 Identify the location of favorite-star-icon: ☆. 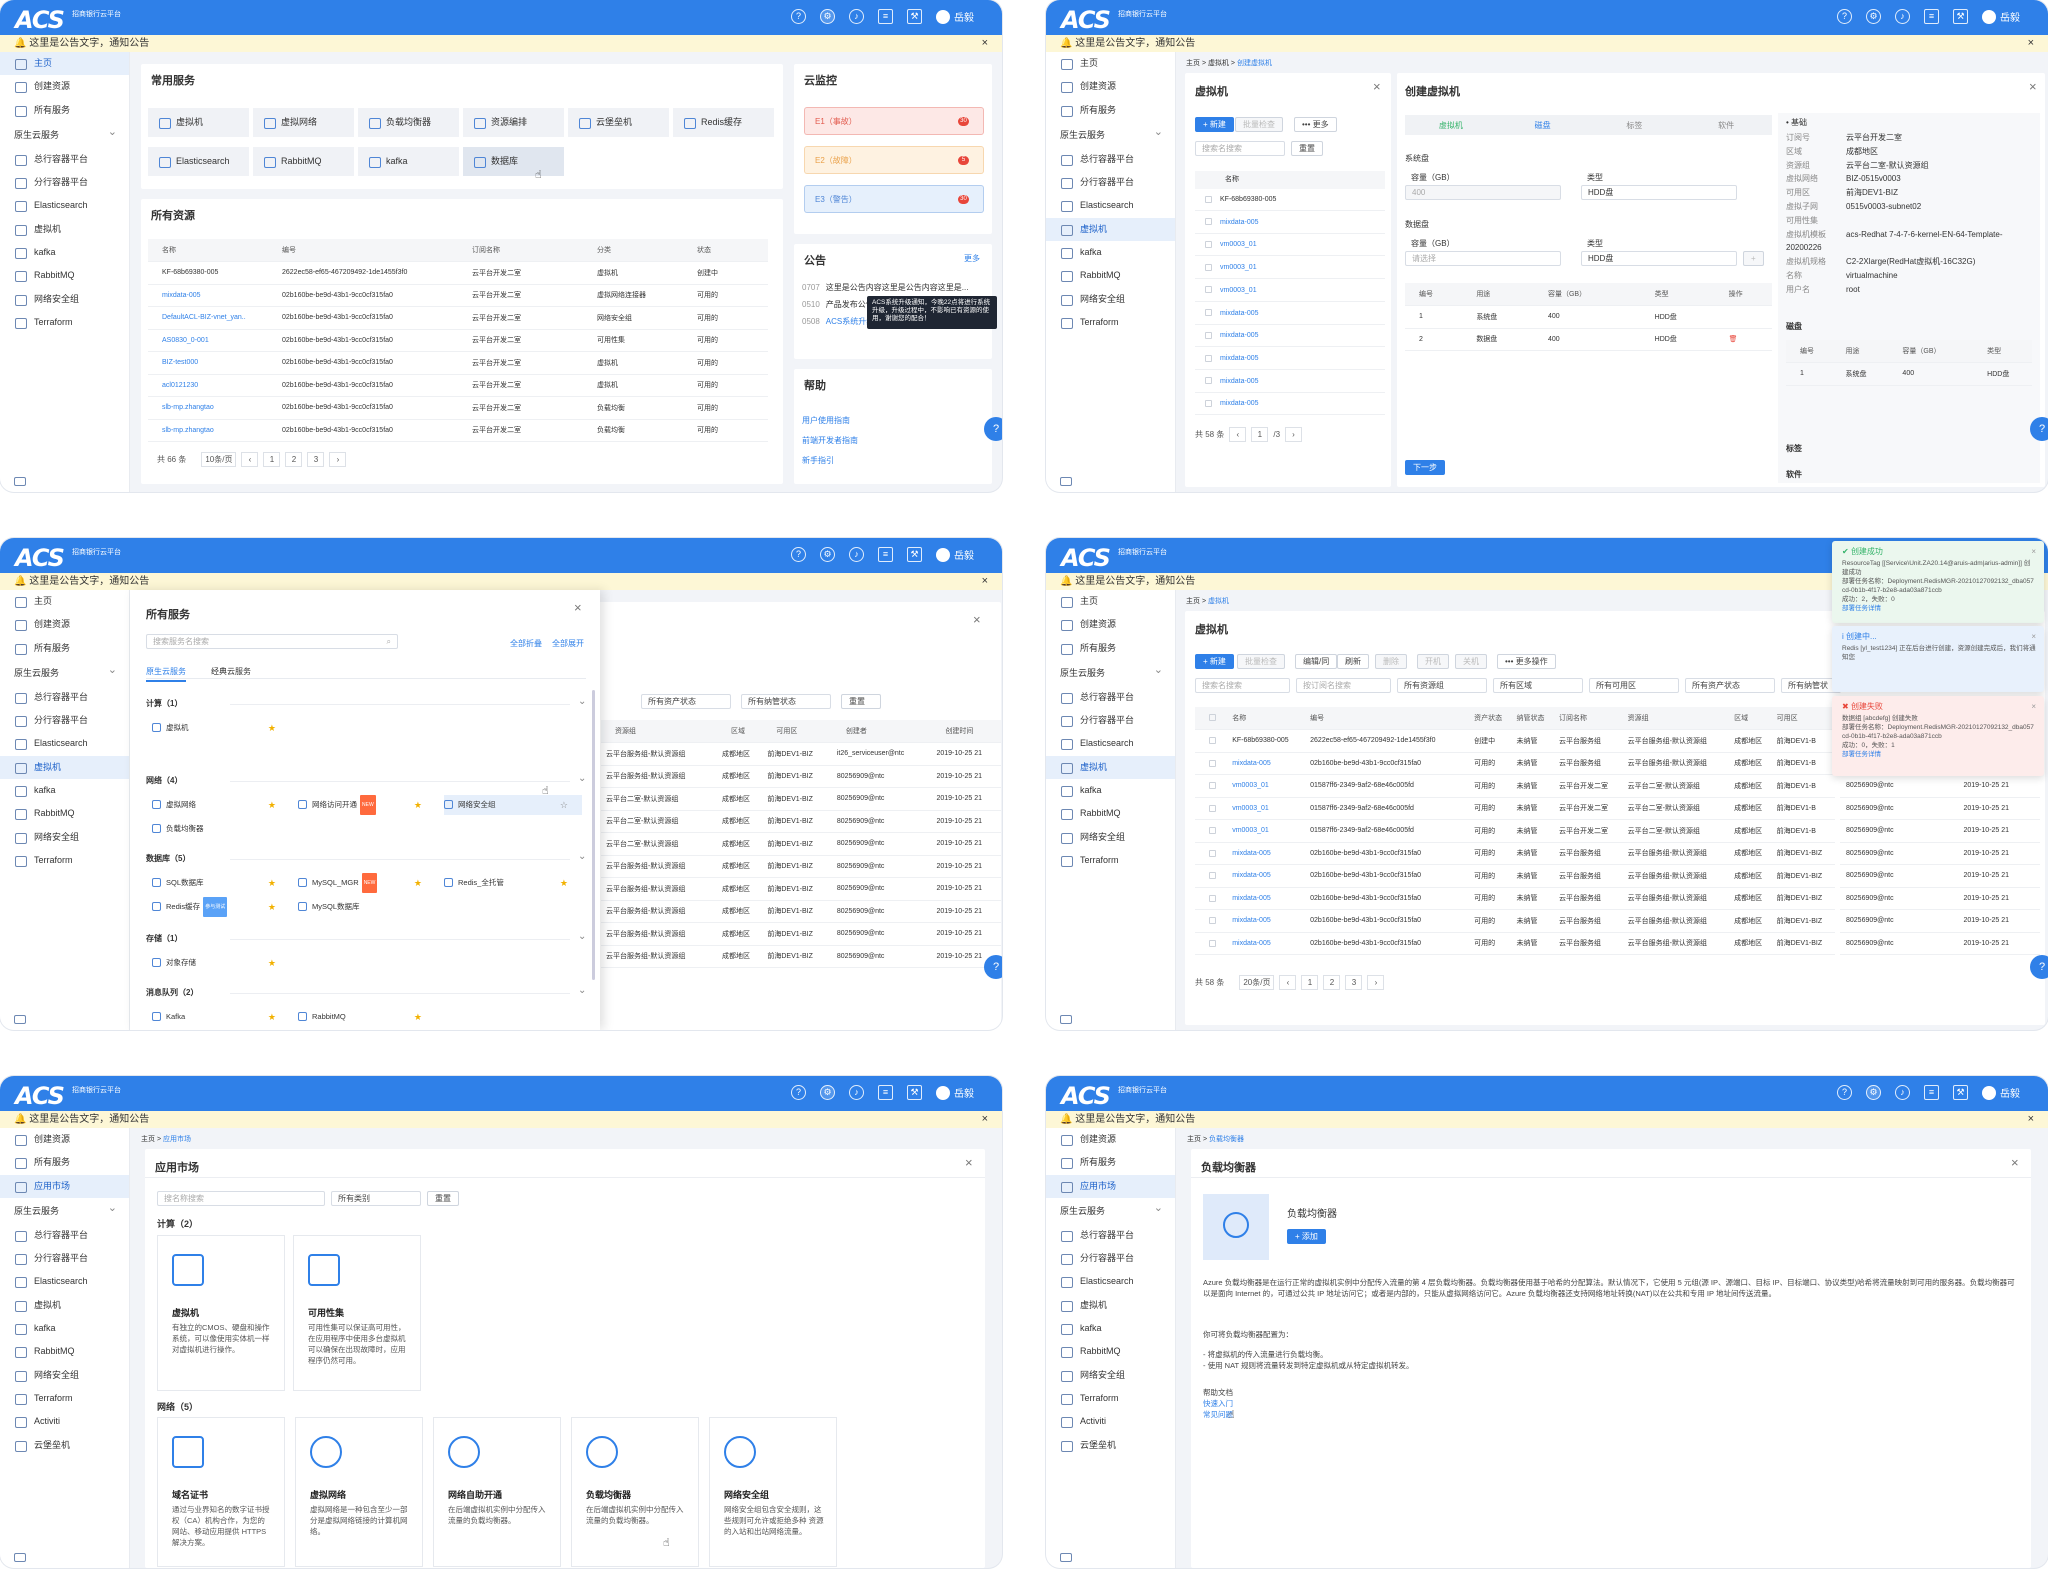
(564, 805).